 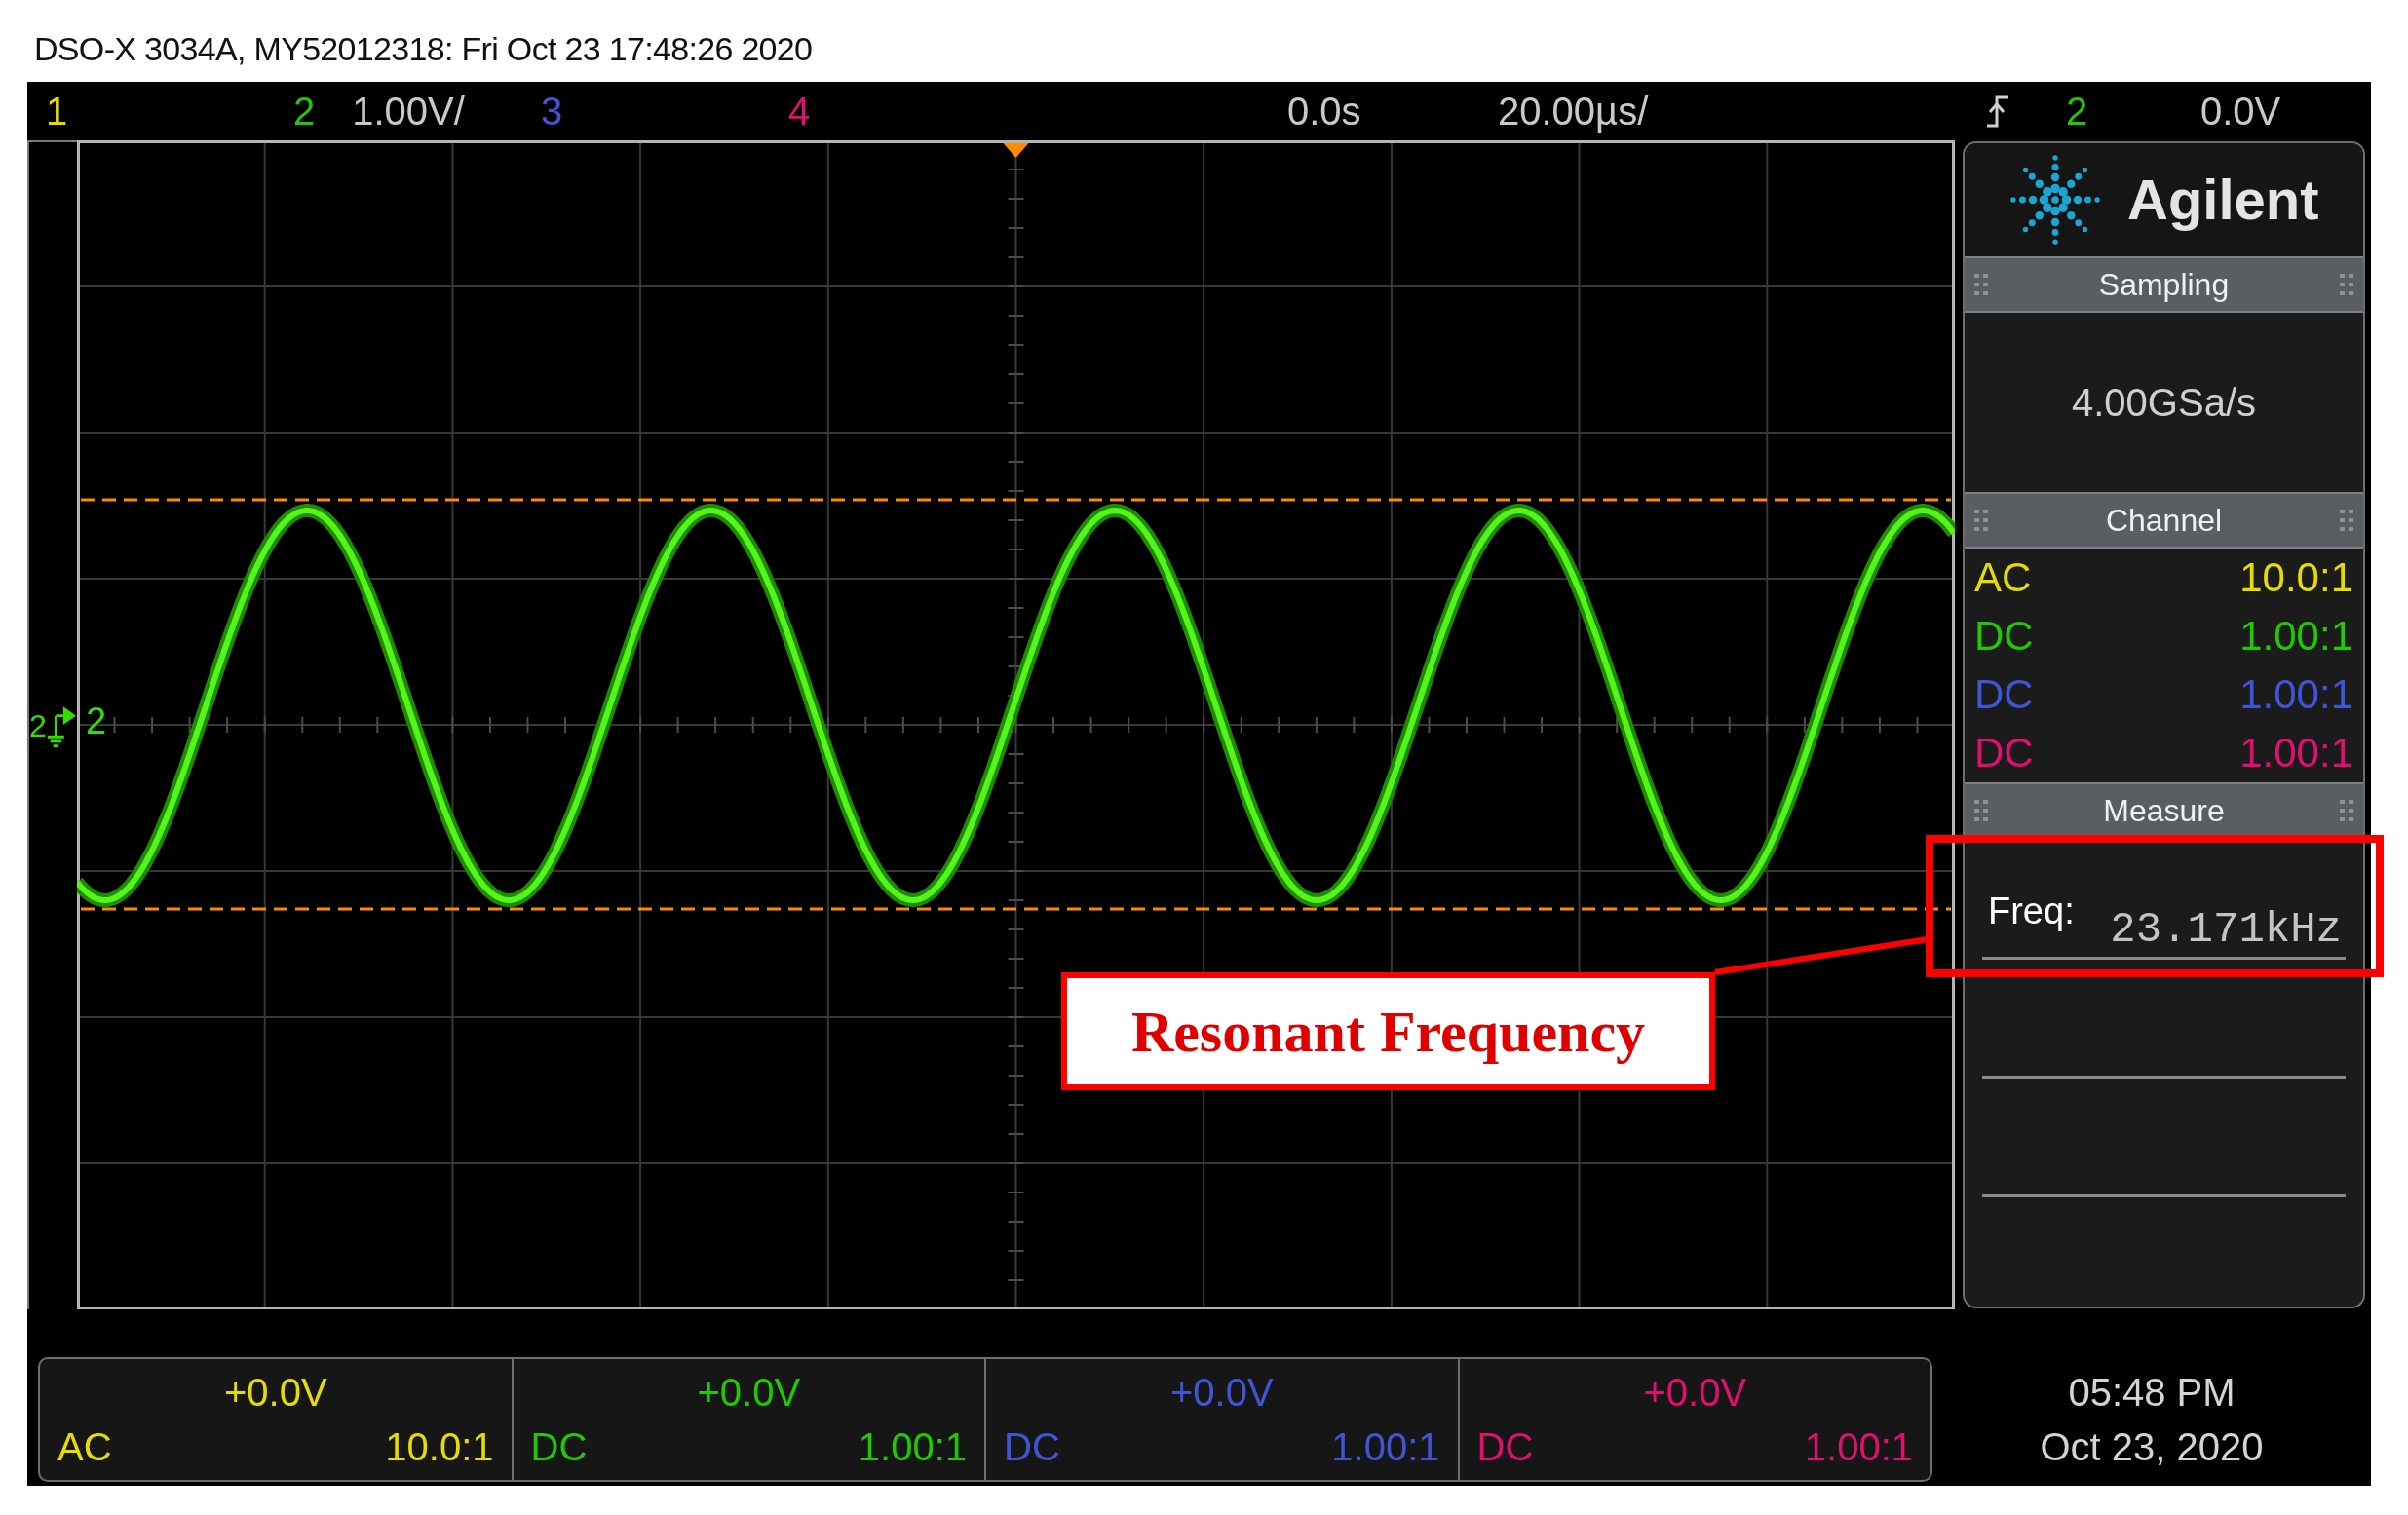 What do you see at coordinates (2077, 112) in the screenshot?
I see `trigger-source: 2` at bounding box center [2077, 112].